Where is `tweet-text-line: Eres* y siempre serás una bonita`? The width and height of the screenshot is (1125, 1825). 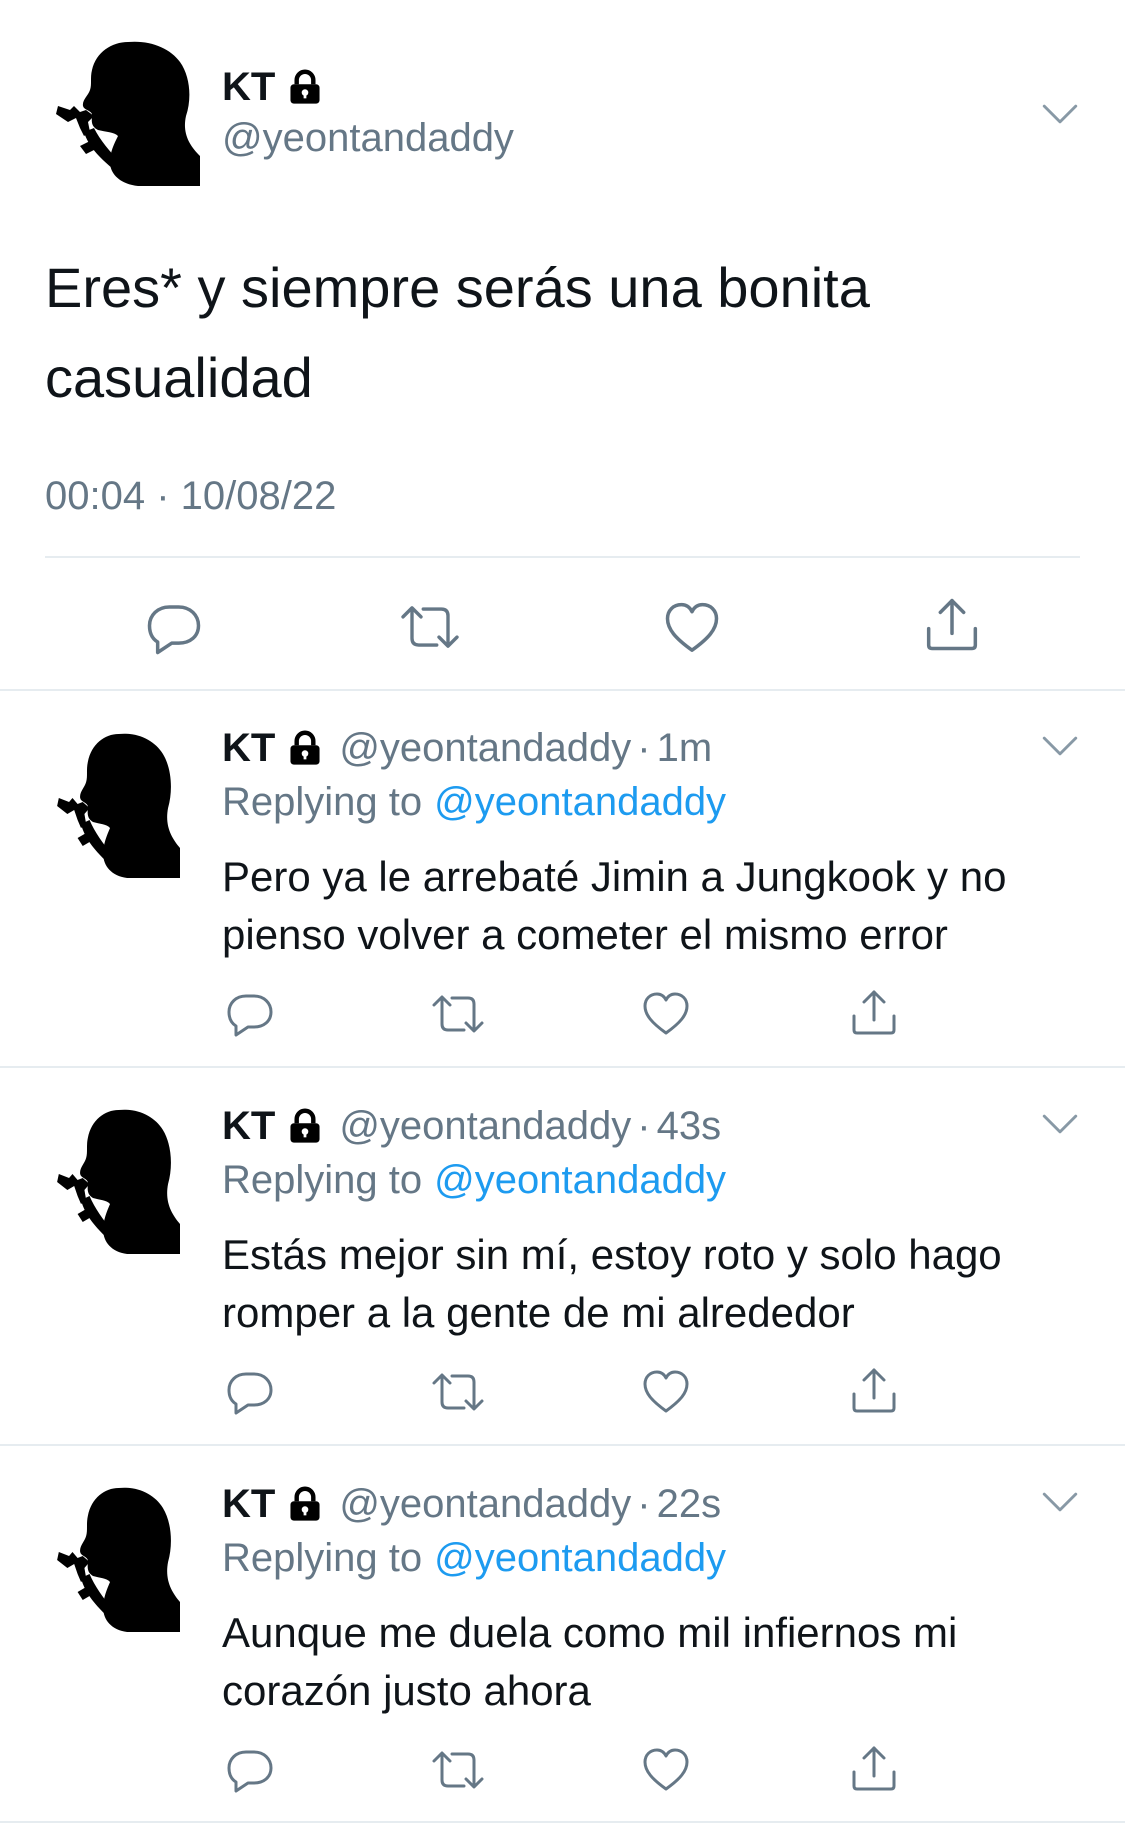
tweet-text-line: Eres* y siempre serás una bonita is located at coordinates (457, 287).